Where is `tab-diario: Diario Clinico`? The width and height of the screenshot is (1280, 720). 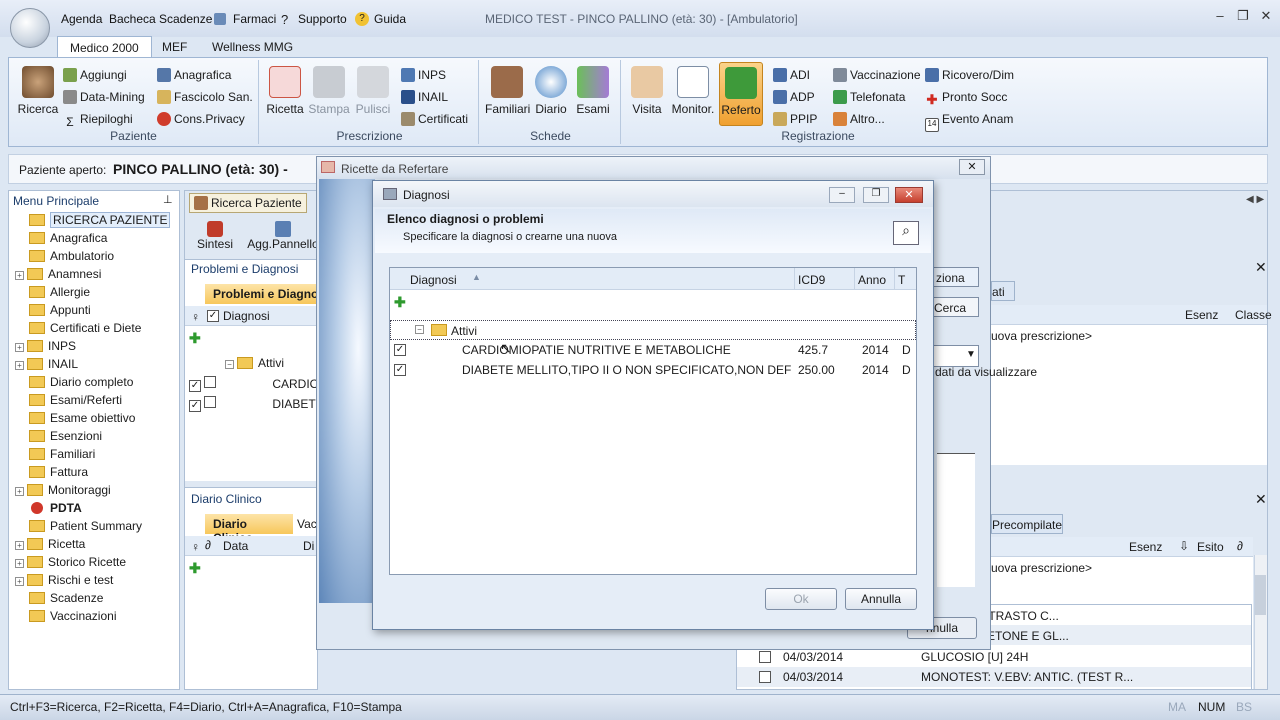 tab-diario: Diario Clinico is located at coordinates (249, 529).